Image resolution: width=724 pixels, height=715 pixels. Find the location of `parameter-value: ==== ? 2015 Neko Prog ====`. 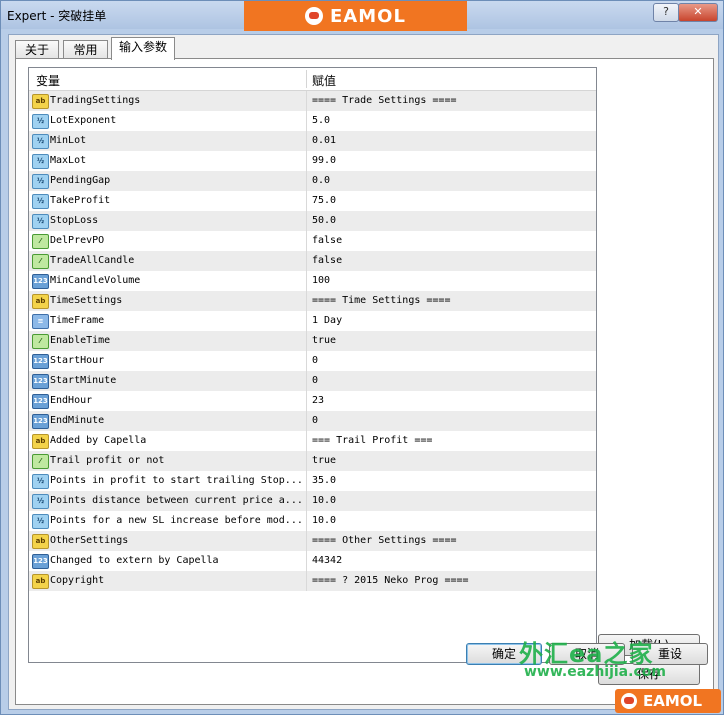

parameter-value: ==== ? 2015 Neko Prog ==== is located at coordinates (390, 580).